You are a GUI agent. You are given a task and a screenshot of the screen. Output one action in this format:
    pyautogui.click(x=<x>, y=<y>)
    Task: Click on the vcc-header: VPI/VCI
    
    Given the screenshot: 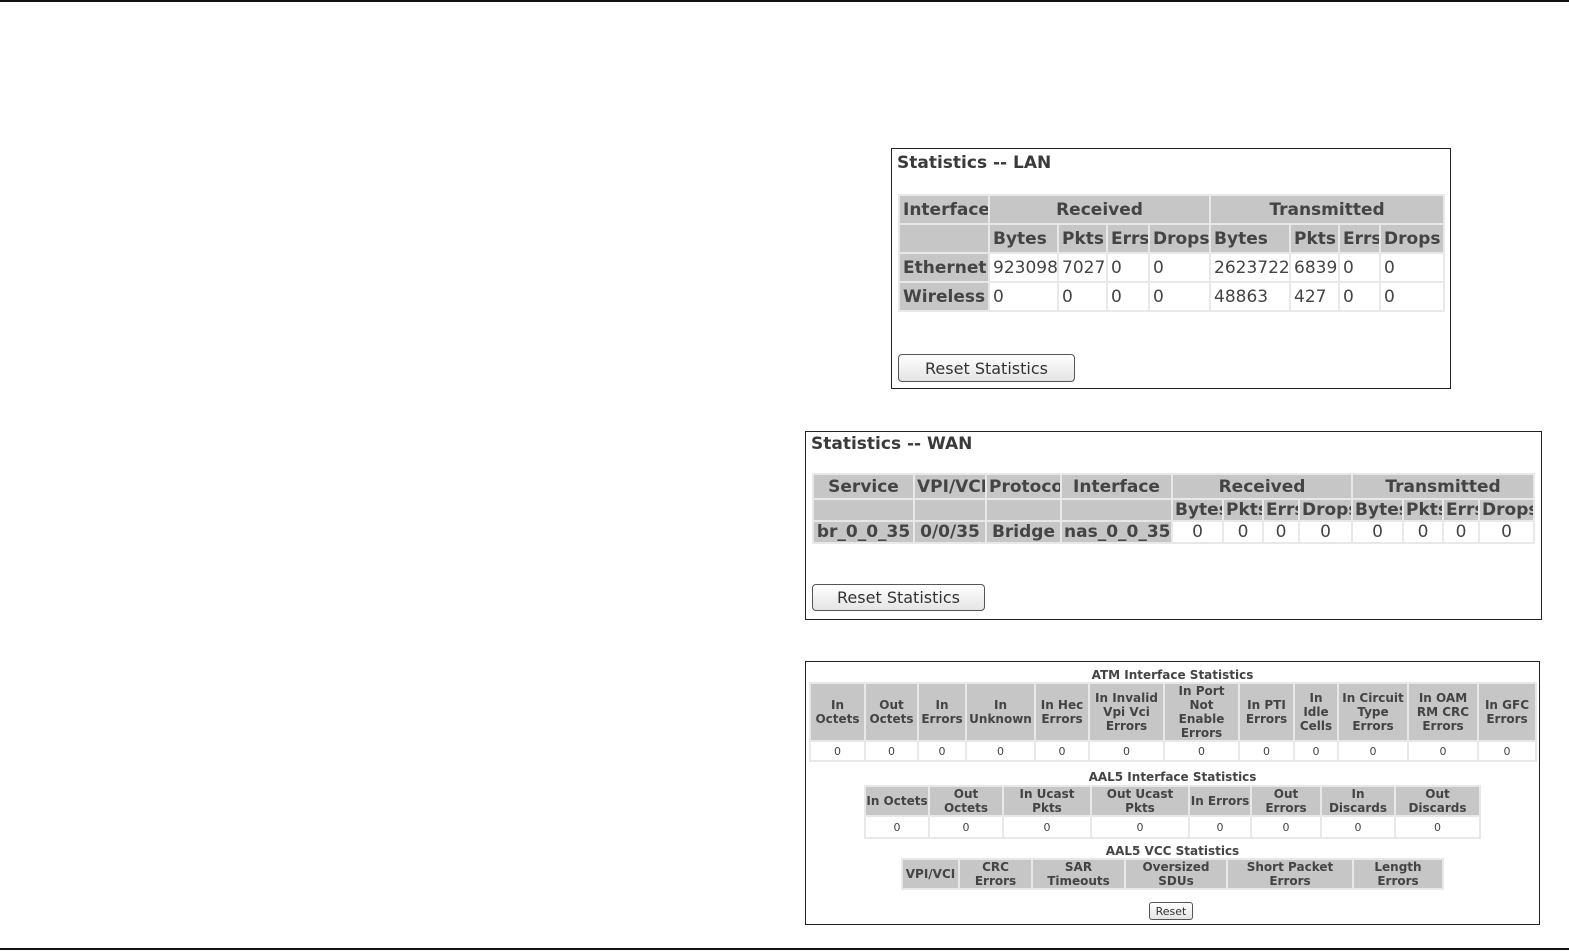 What is the action you would take?
    pyautogui.click(x=930, y=874)
    